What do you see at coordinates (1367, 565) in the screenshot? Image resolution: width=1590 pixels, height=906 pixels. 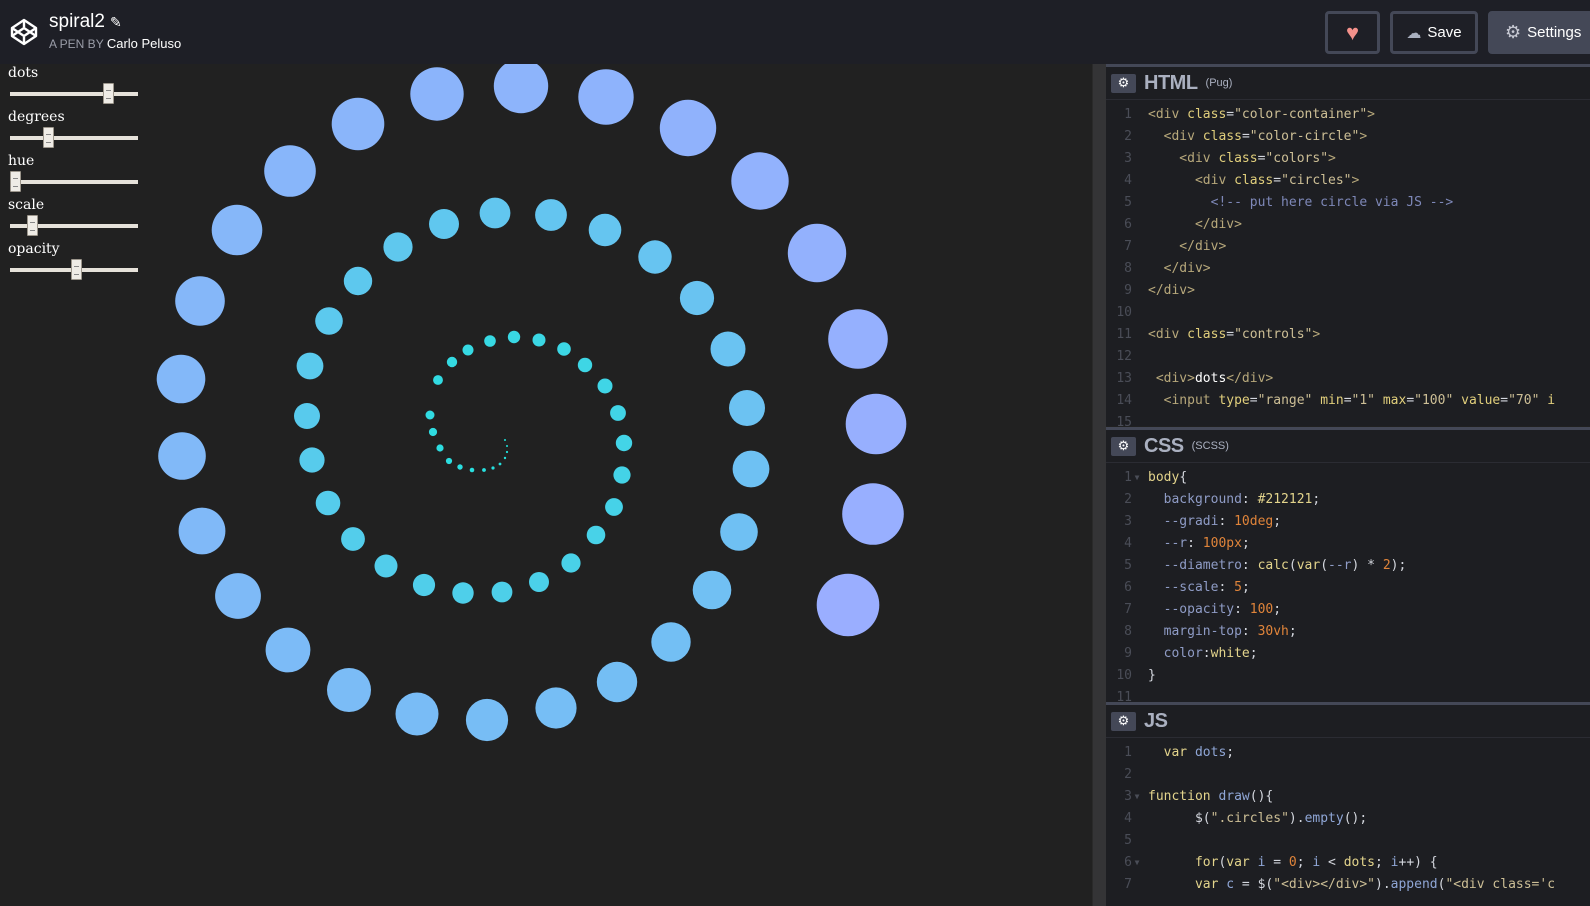 I see `code-token: ) *` at bounding box center [1367, 565].